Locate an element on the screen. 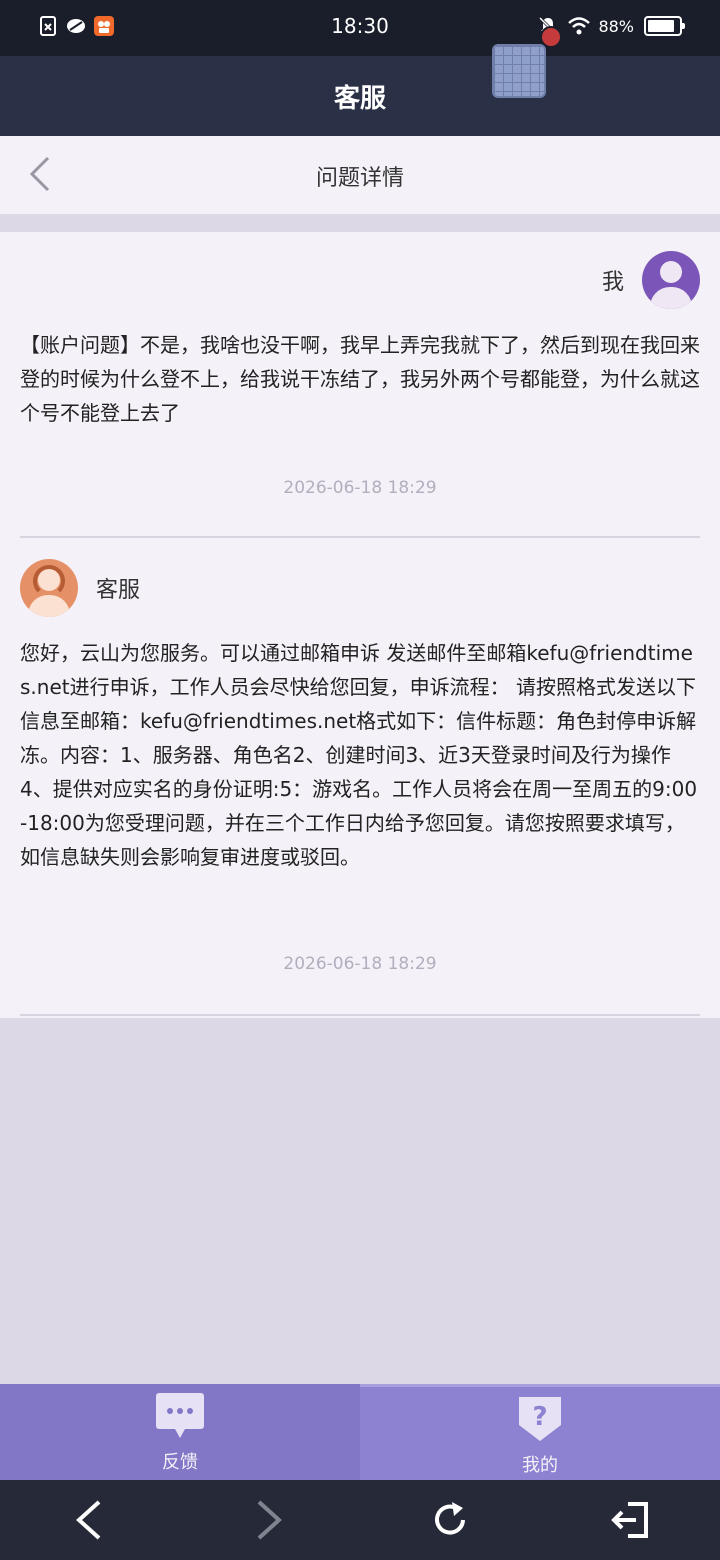  user-avatar is located at coordinates (671, 280).